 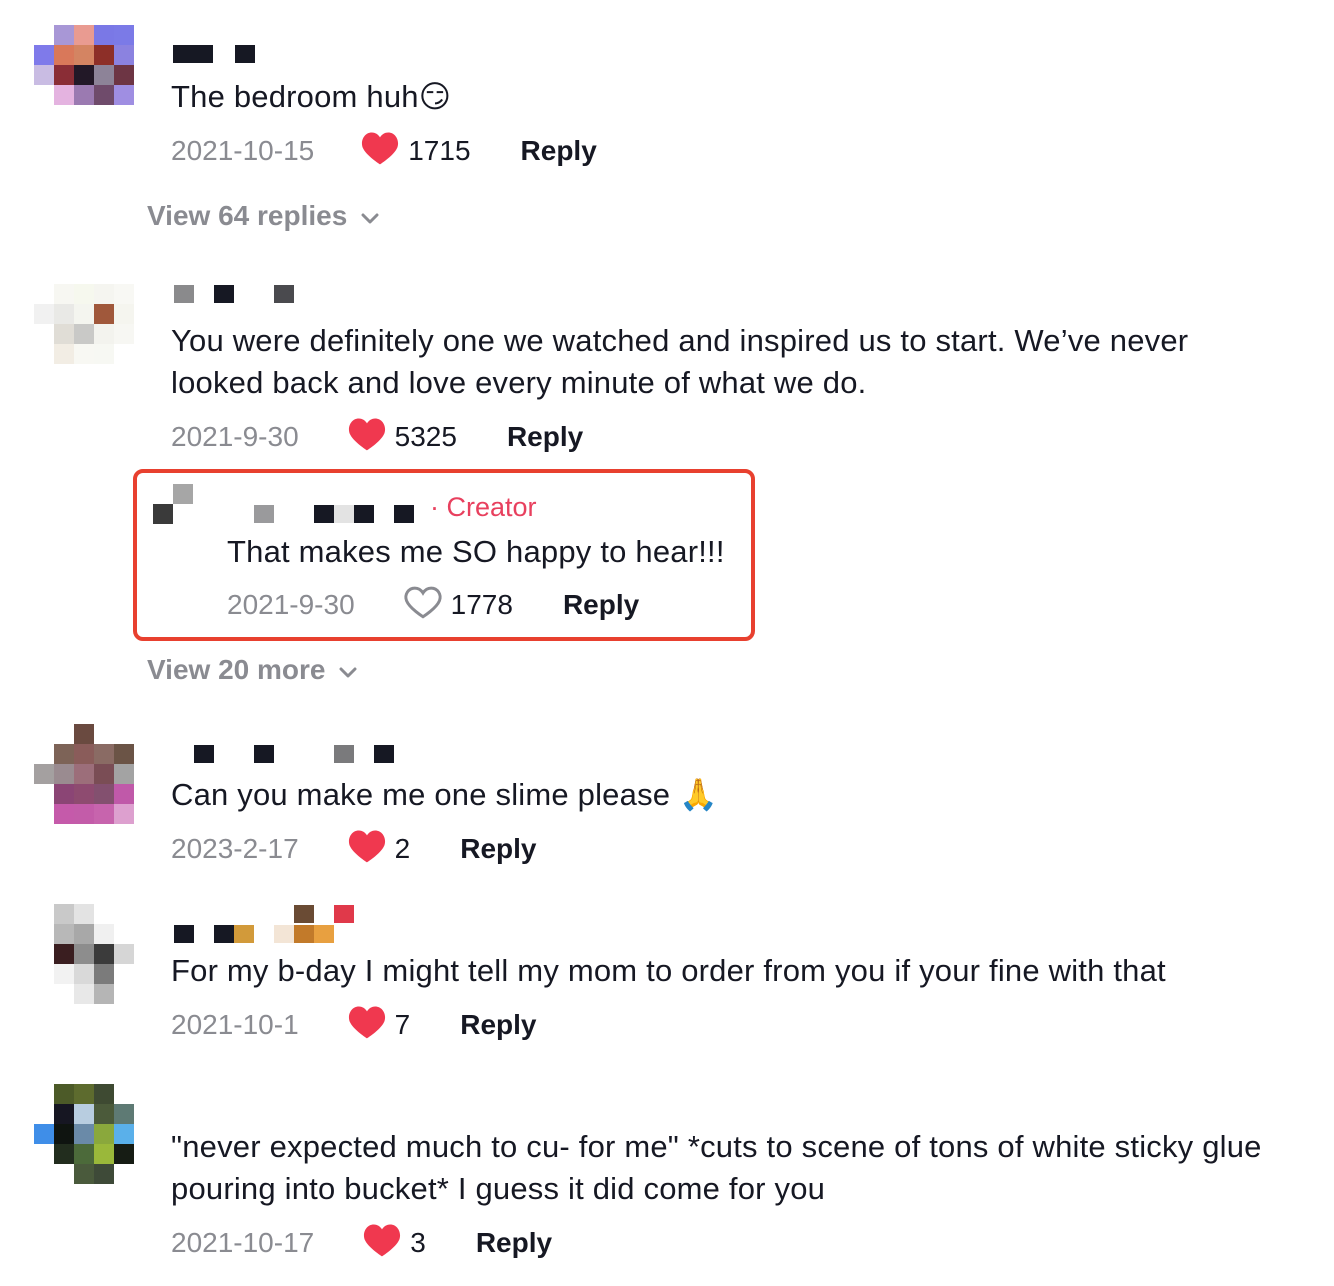 I want to click on view-replies-label: View 64 replies, so click(x=247, y=215).